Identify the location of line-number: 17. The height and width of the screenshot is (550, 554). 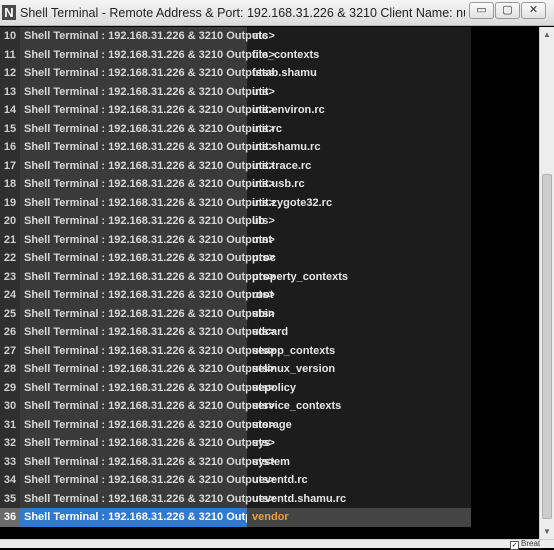
(10, 165).